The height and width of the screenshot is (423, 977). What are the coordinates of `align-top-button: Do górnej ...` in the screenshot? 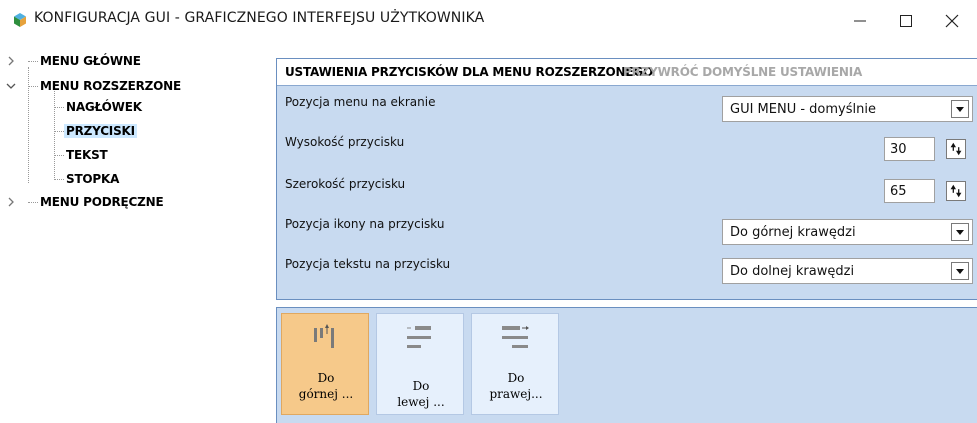 It's located at (325, 364).